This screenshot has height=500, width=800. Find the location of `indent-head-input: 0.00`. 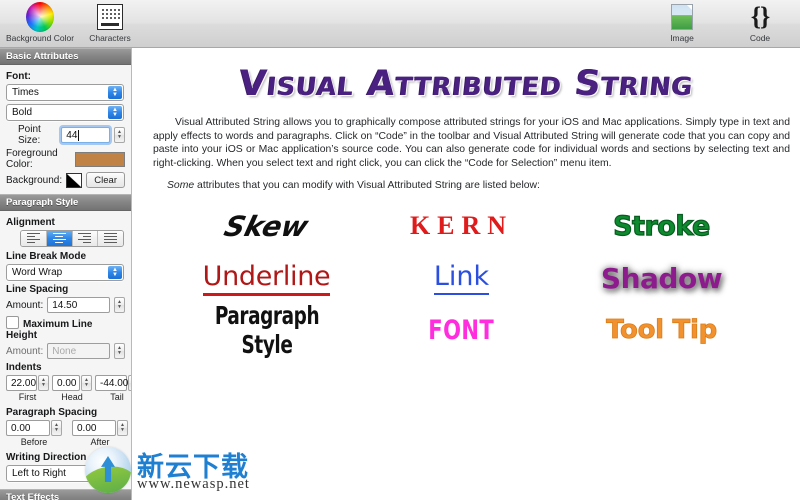

indent-head-input: 0.00 is located at coordinates (66, 383).